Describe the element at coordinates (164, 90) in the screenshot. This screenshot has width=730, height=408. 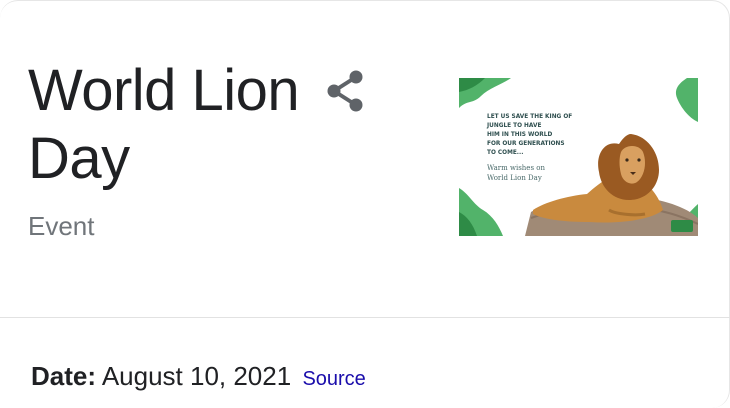
I see `title-line-1: World Lion` at that location.